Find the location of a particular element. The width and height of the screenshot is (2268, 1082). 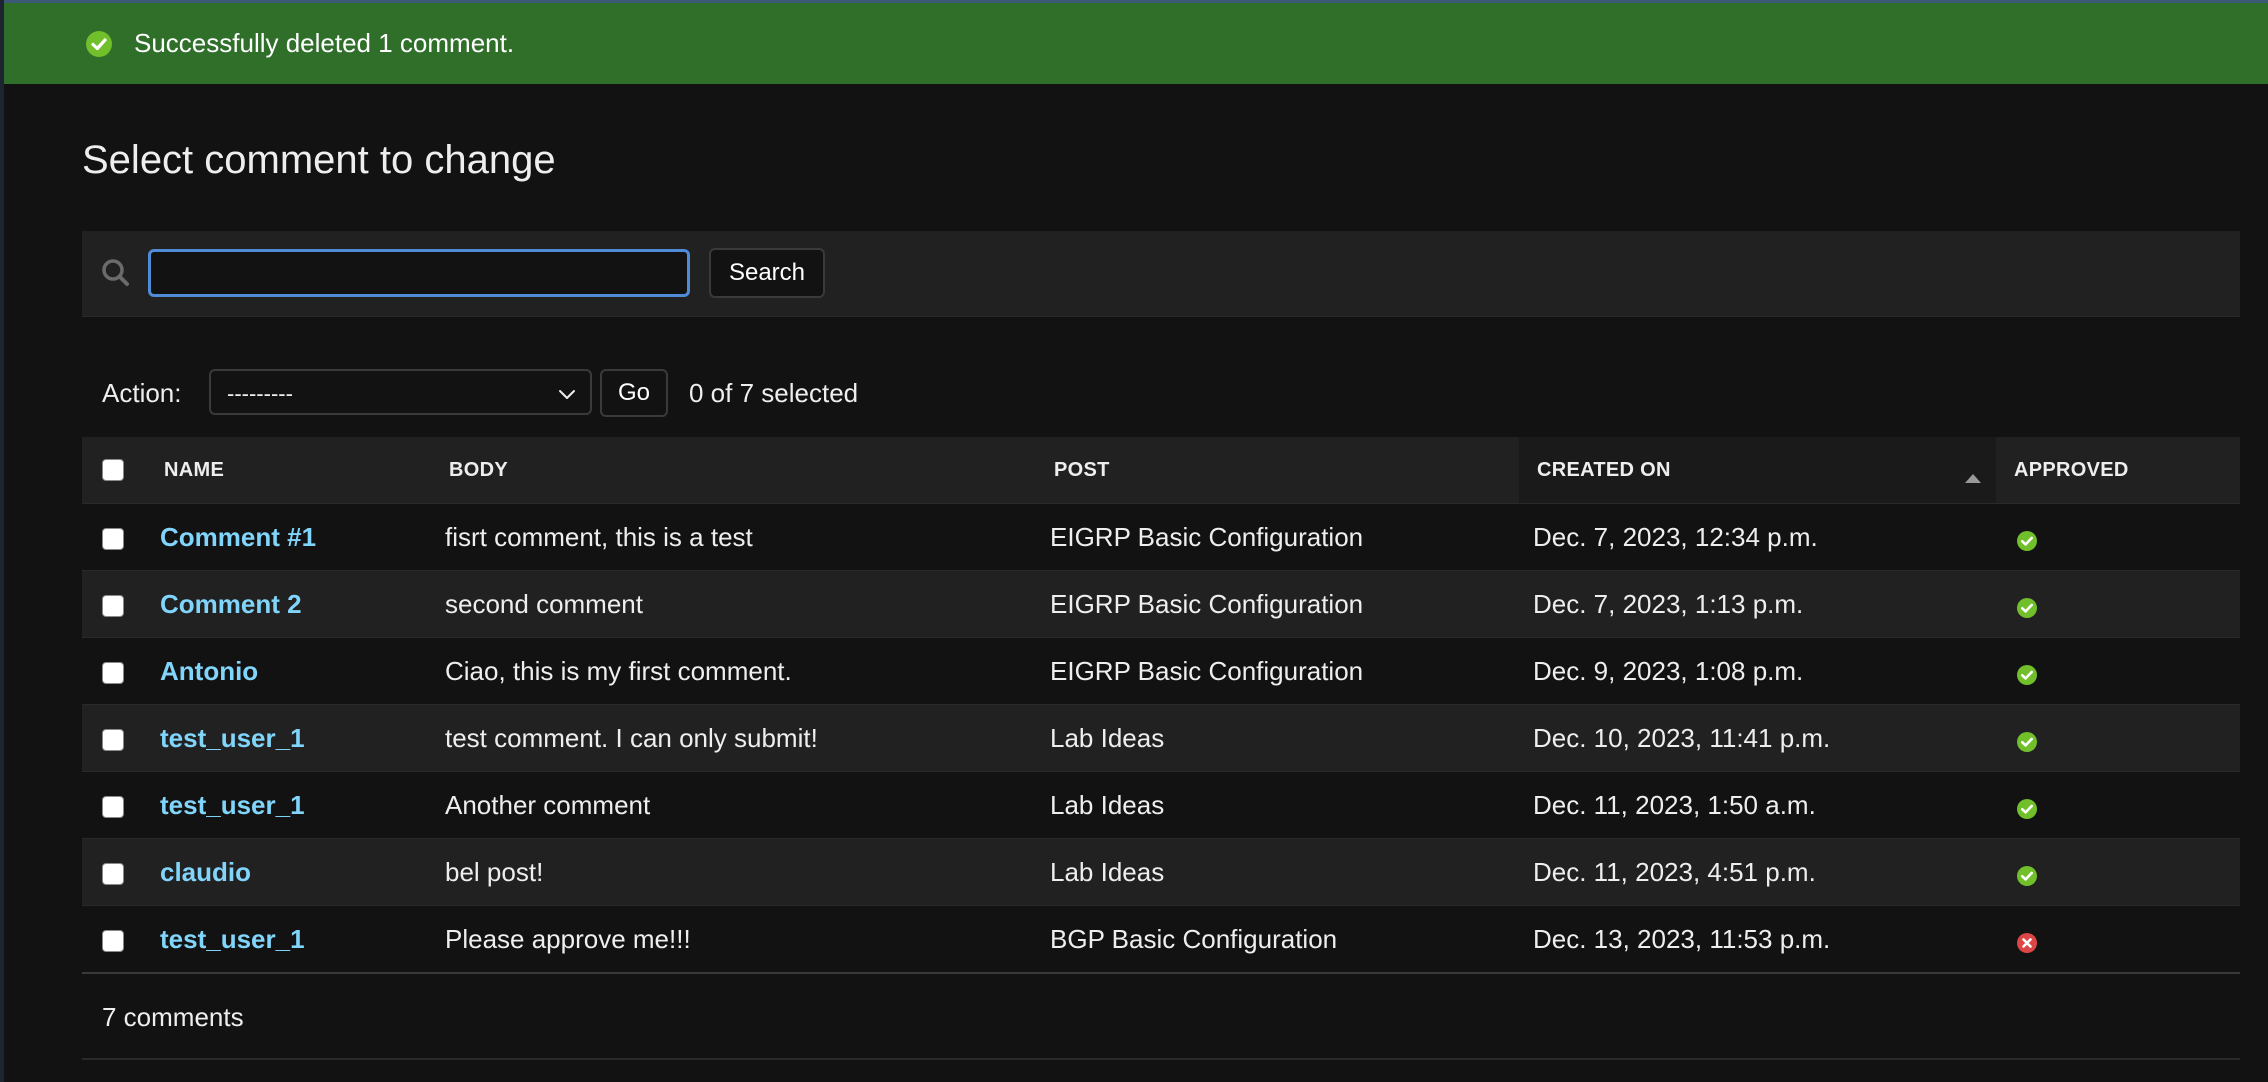

column-header-created-on: Created on is located at coordinates (1757, 470).